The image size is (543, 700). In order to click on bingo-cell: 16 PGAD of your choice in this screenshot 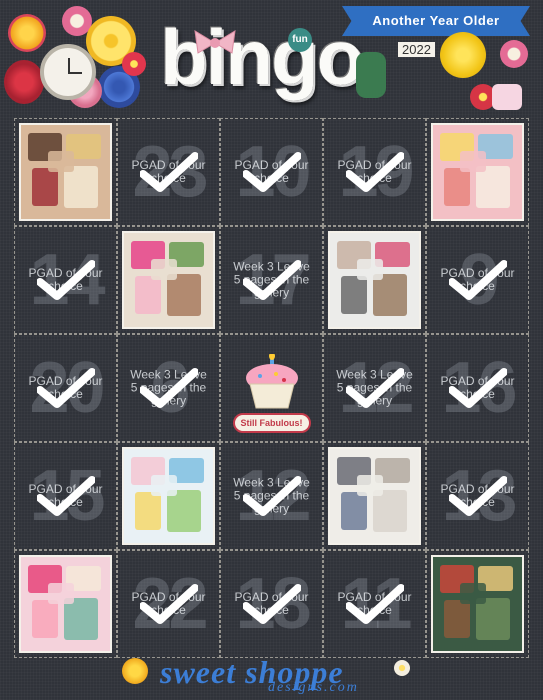, I will do `click(477, 388)`.